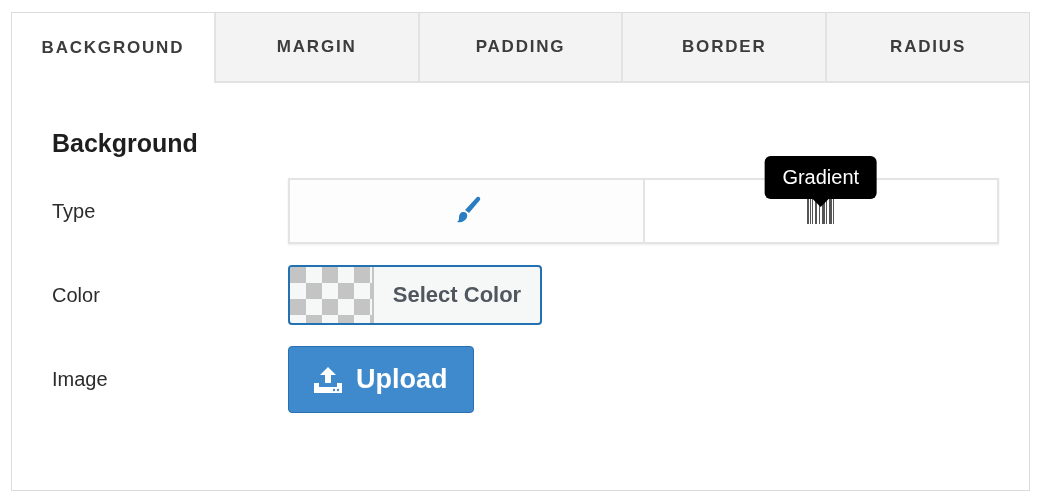  What do you see at coordinates (381, 379) in the screenshot?
I see `upload-button: Upload` at bounding box center [381, 379].